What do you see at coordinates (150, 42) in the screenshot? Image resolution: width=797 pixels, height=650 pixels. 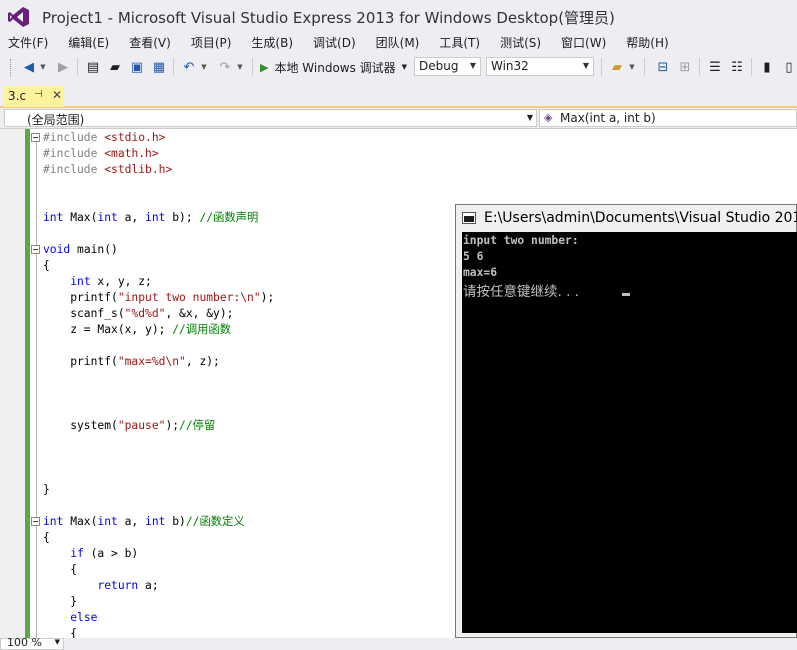 I see `menu-view: 查看(V)` at bounding box center [150, 42].